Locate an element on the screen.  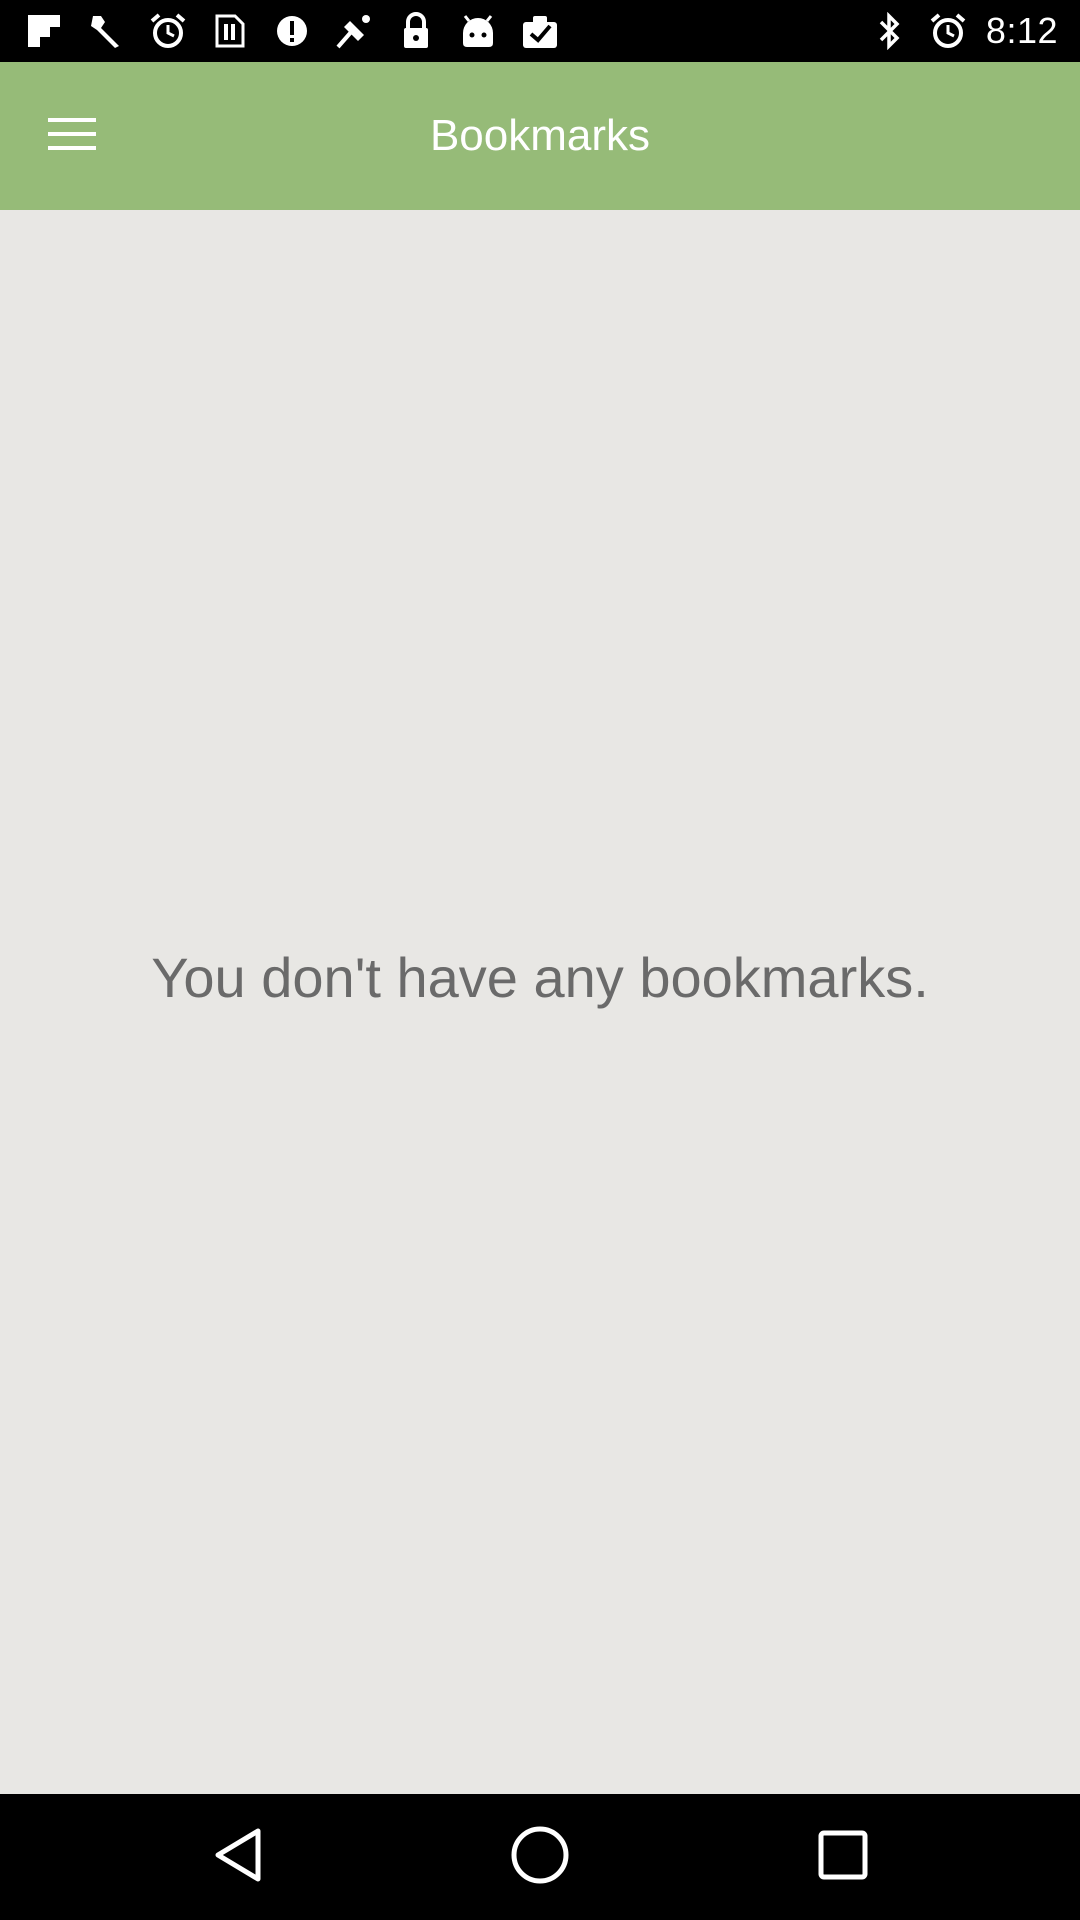
sim-card-icon is located at coordinates (230, 31).